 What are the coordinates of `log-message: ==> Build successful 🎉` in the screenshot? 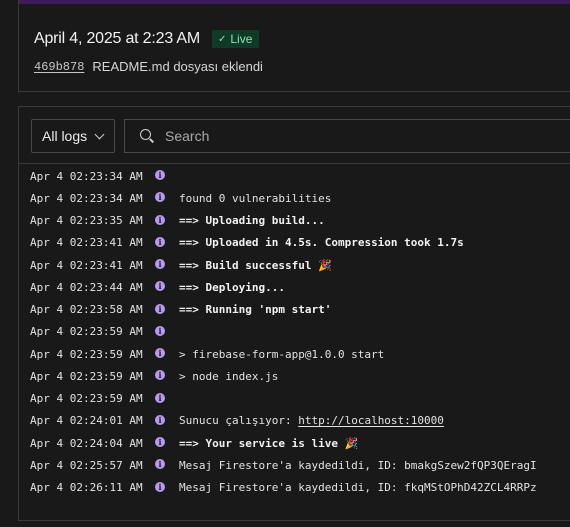 It's located at (255, 265).